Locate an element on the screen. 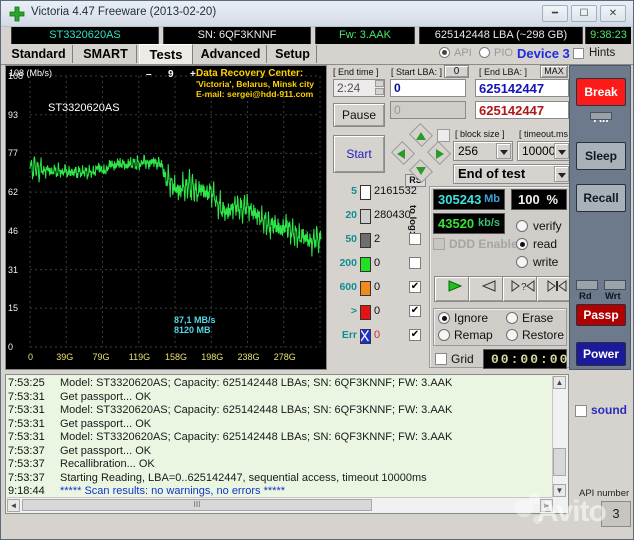  end-lba-field-2: 625142447 is located at coordinates (522, 110).